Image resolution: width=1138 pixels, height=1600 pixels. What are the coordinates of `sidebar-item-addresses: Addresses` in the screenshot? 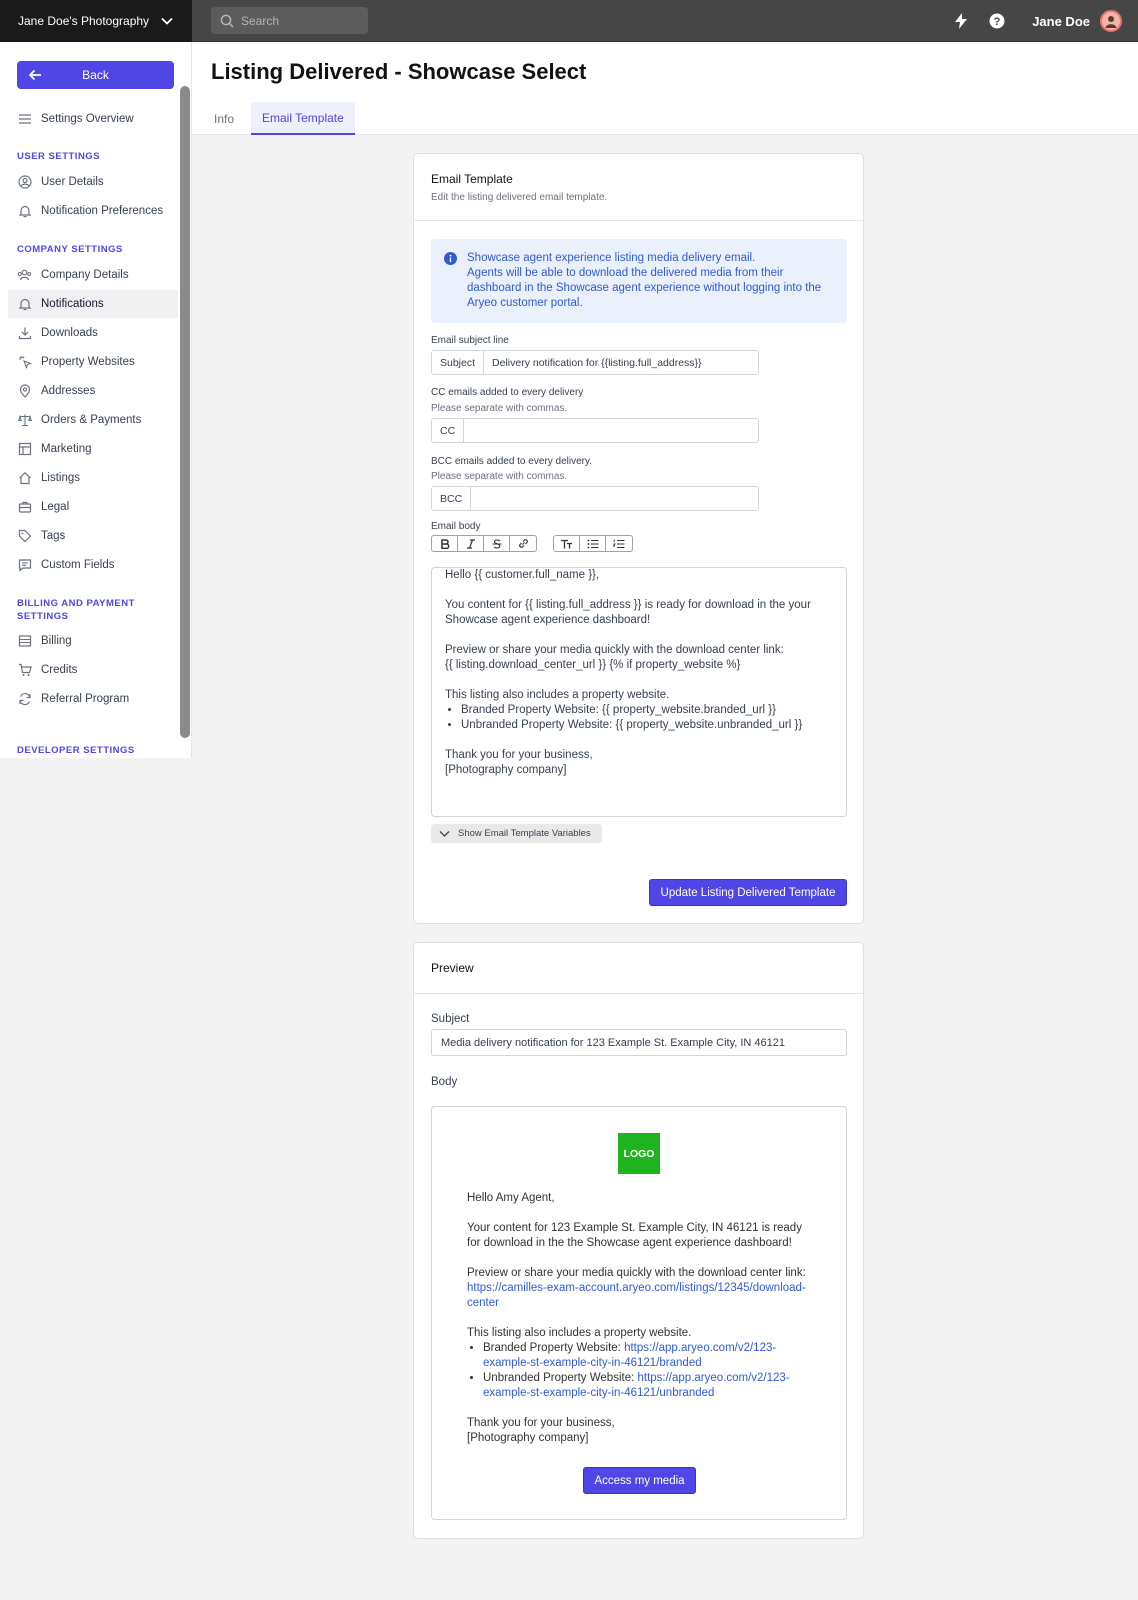 It's located at (93, 391).